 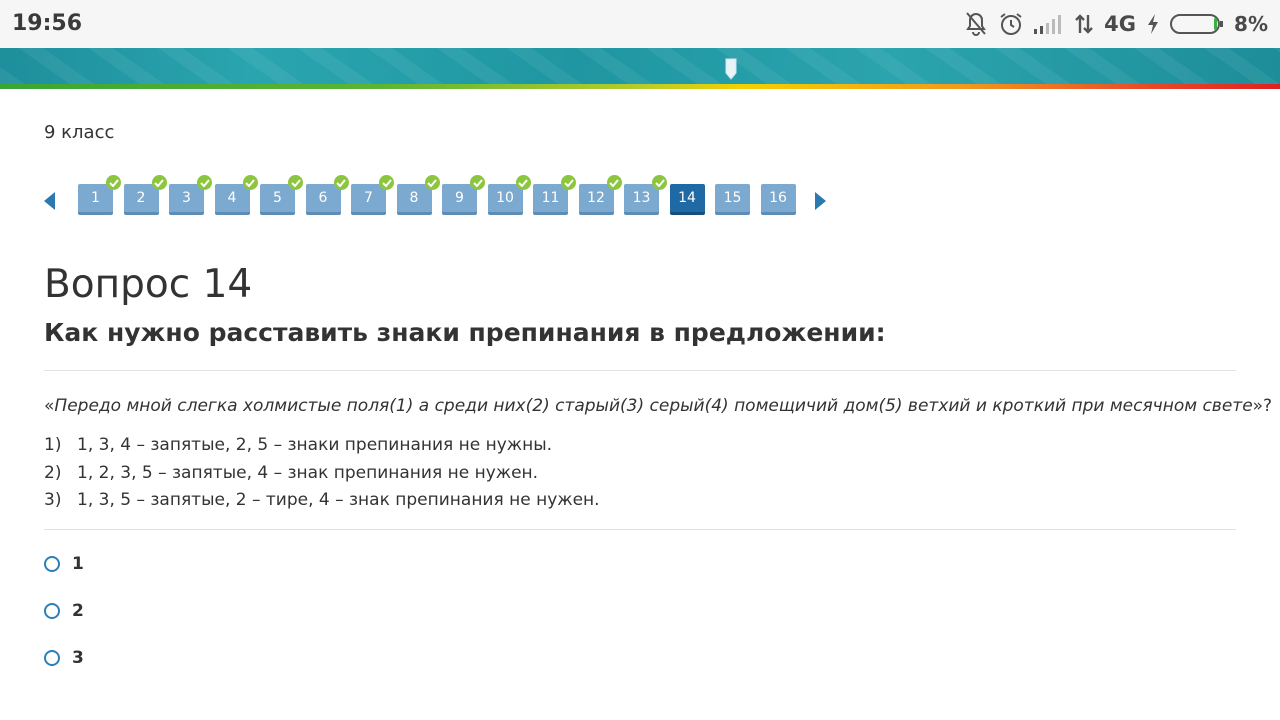 I want to click on question-button-8: 8, so click(x=418, y=195).